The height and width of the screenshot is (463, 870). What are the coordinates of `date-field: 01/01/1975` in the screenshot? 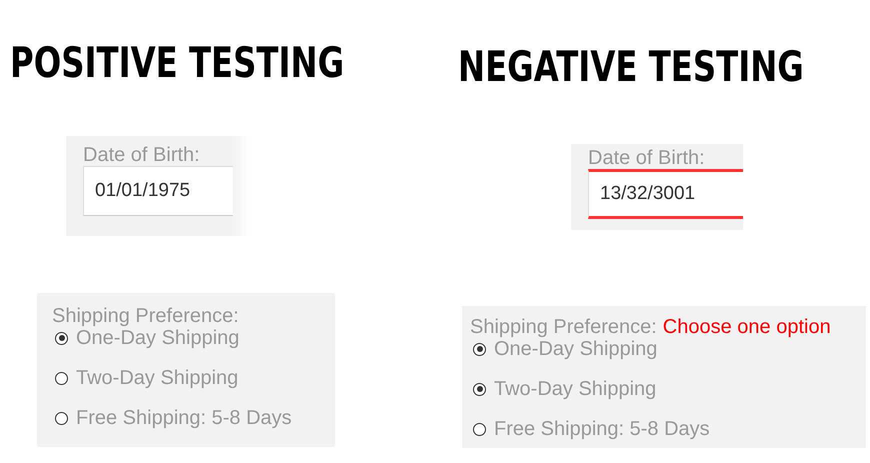 It's located at (158, 191).